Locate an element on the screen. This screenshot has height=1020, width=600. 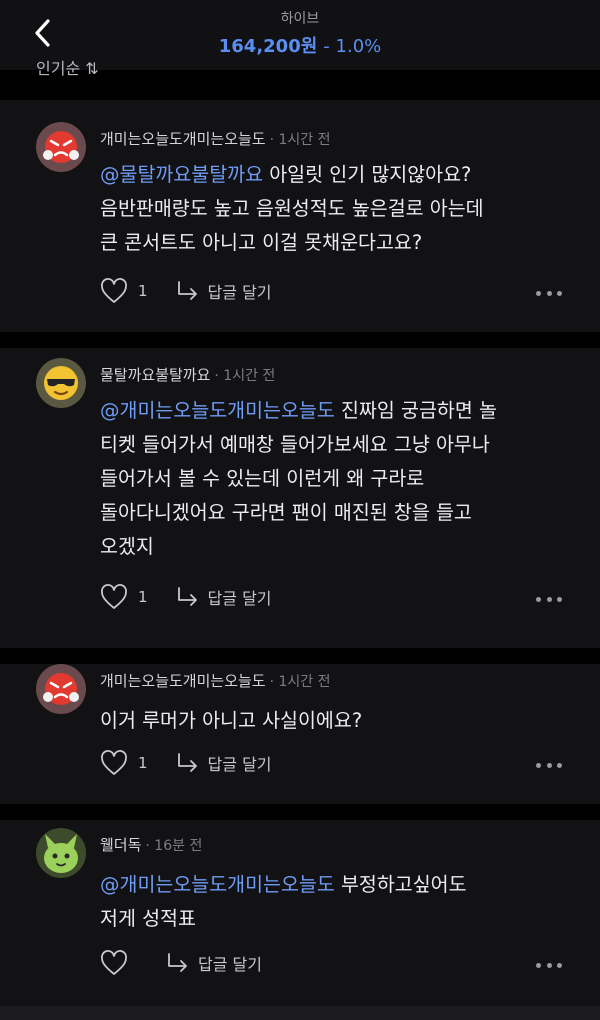
stock-price: 164,200원 is located at coordinates (268, 46).